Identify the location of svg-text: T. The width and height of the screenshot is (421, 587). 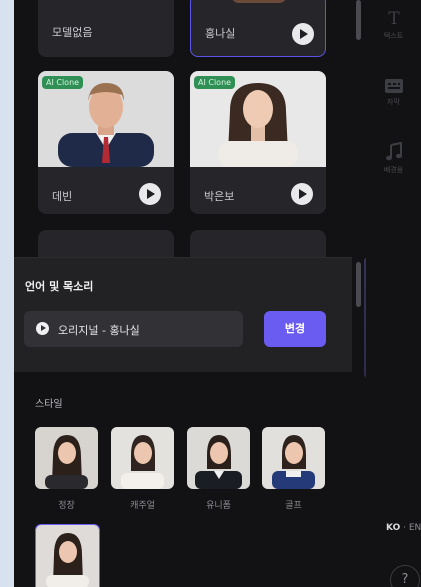
(394, 18).